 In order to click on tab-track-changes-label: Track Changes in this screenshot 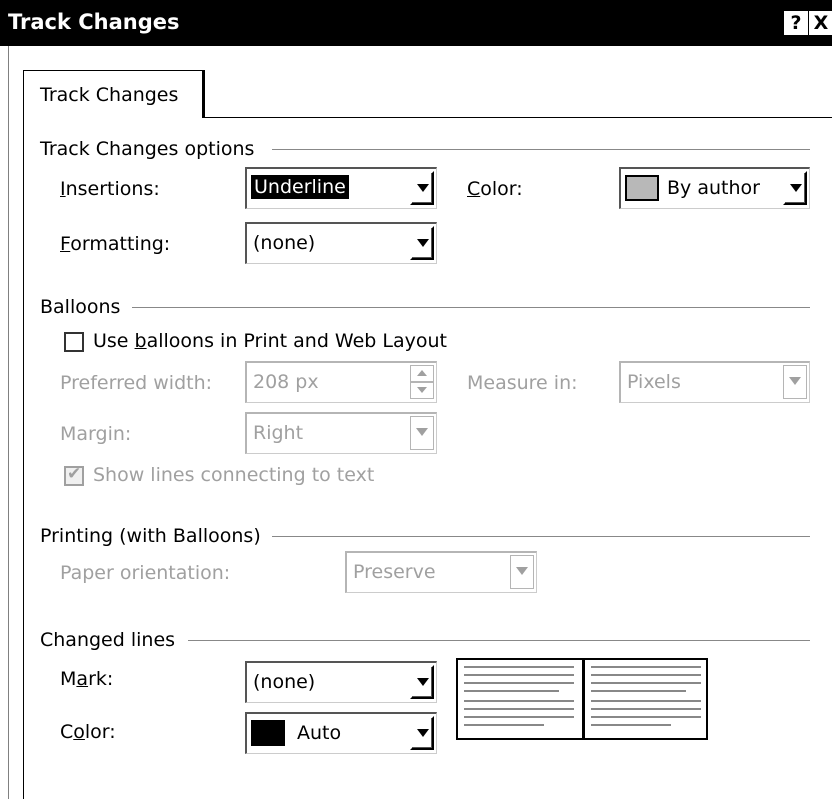, I will do `click(109, 95)`.